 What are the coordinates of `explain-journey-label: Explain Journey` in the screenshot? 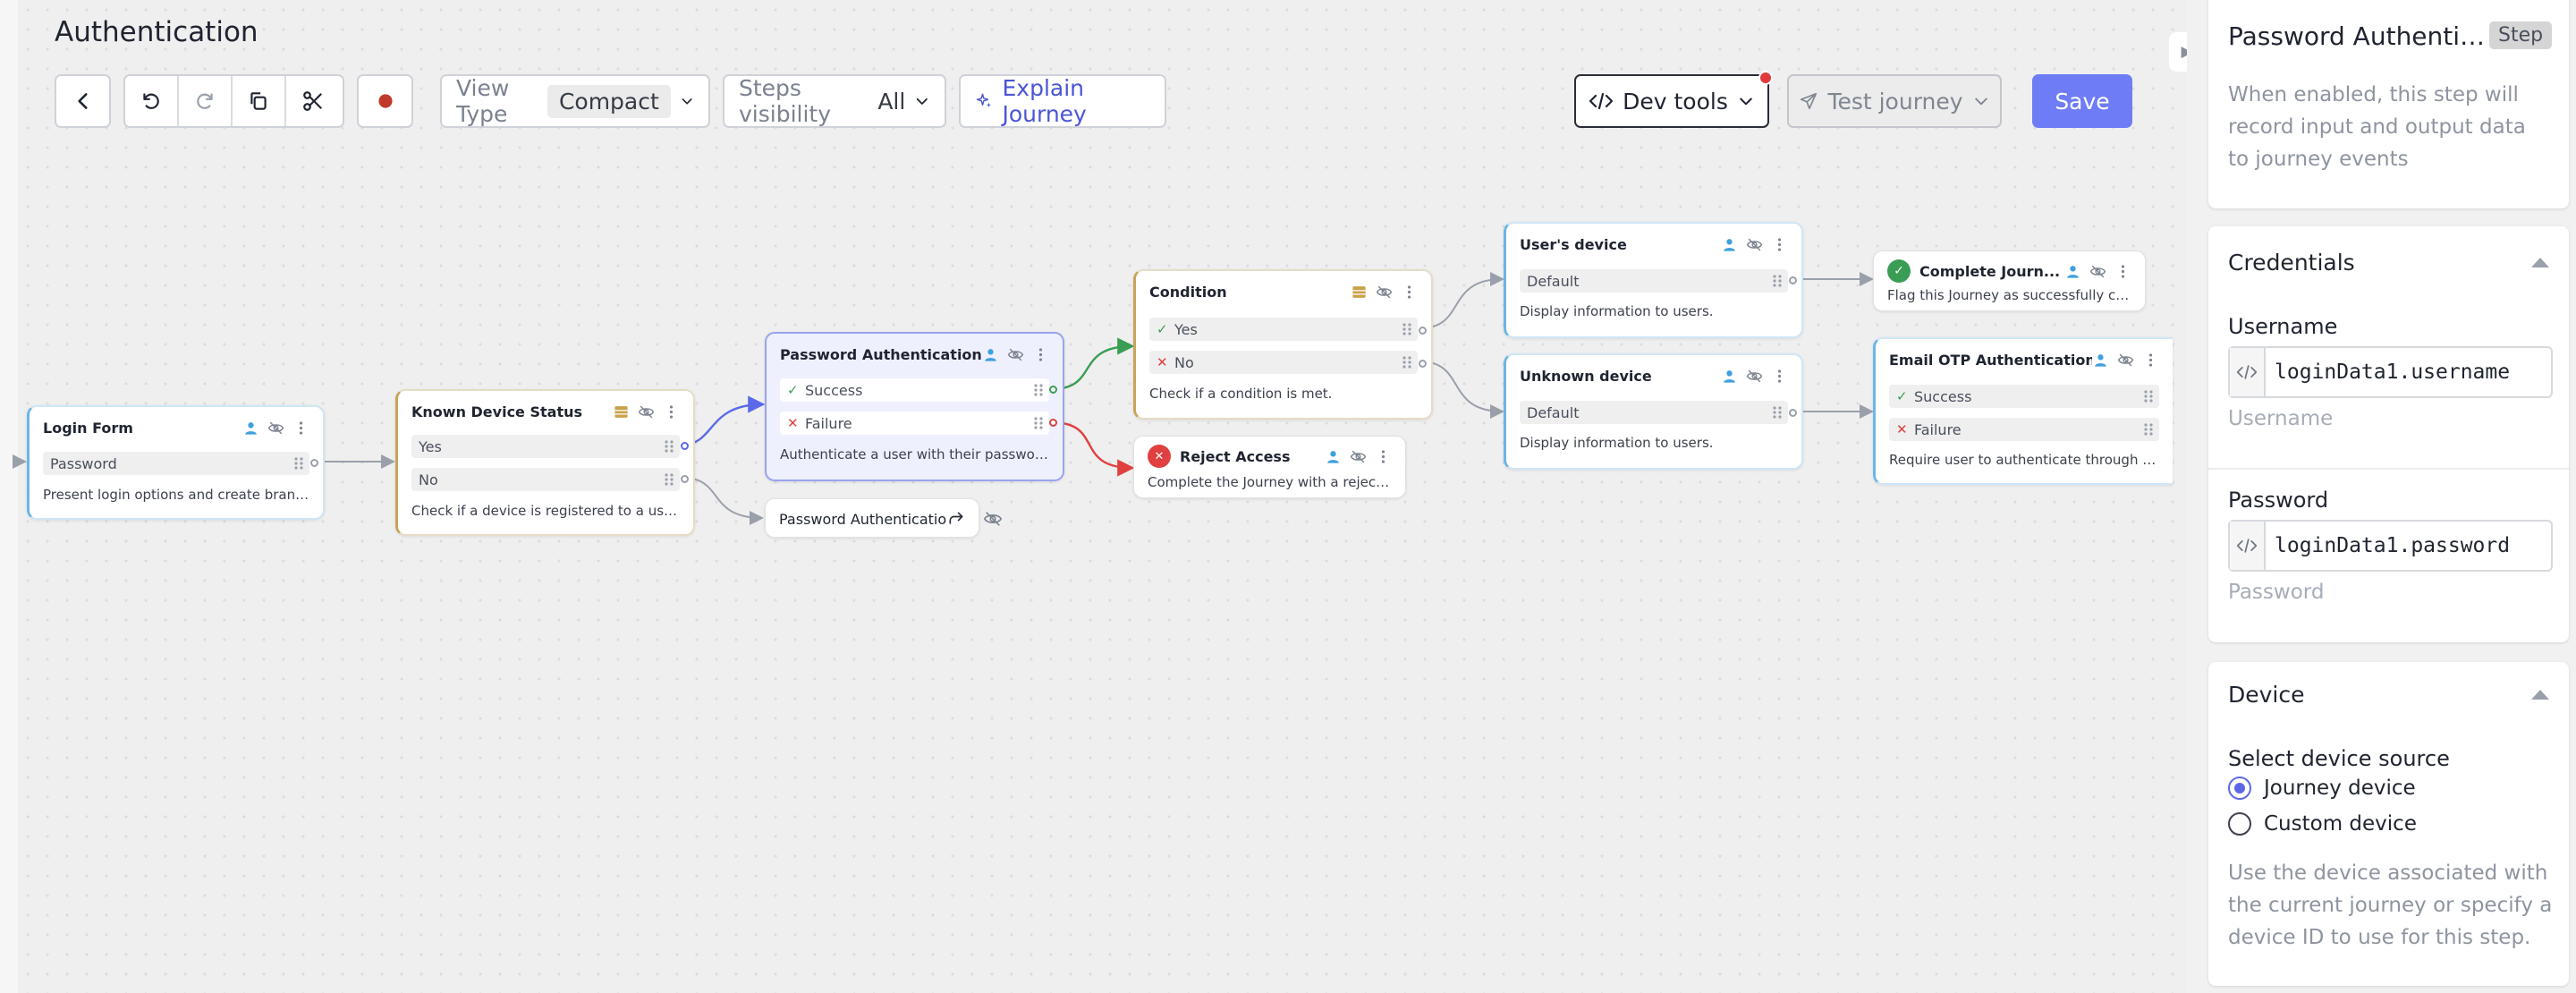 It's located at (1044, 101).